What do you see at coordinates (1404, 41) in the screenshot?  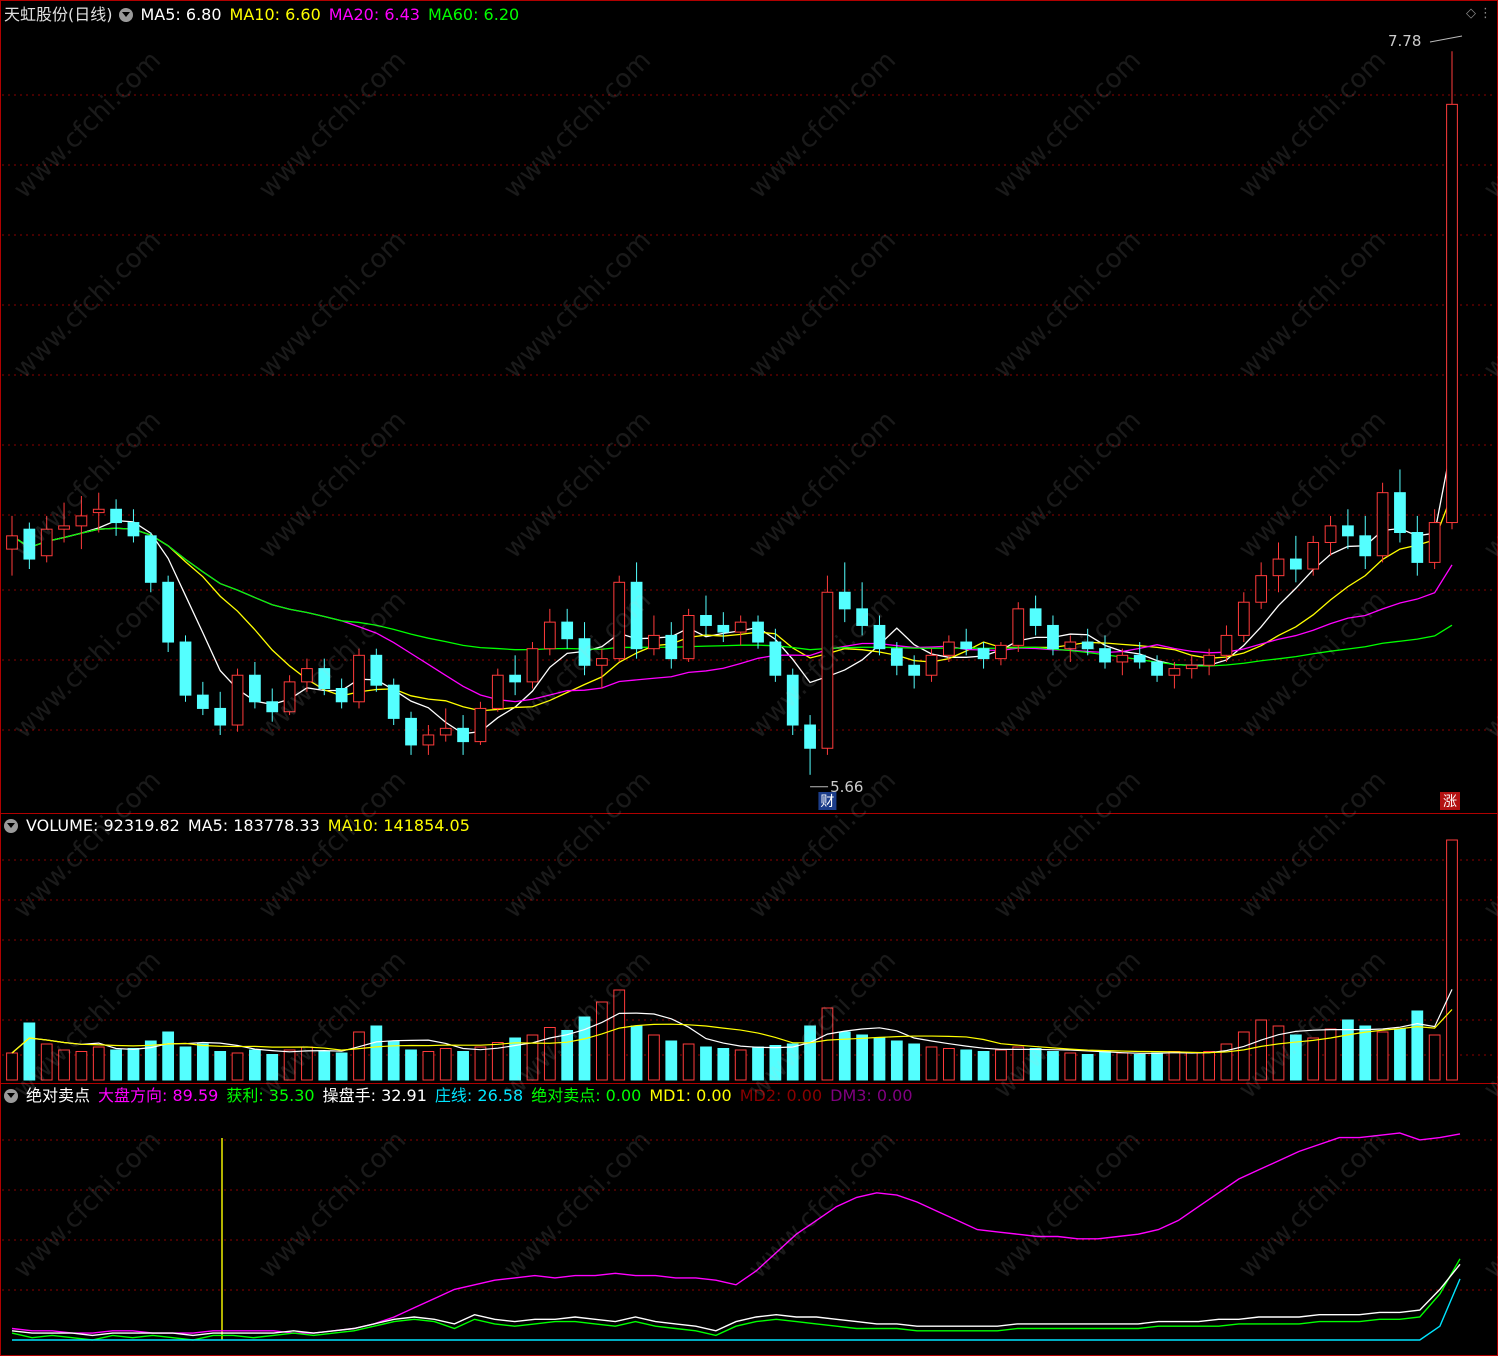 I see `high-marker-label: 7.78` at bounding box center [1404, 41].